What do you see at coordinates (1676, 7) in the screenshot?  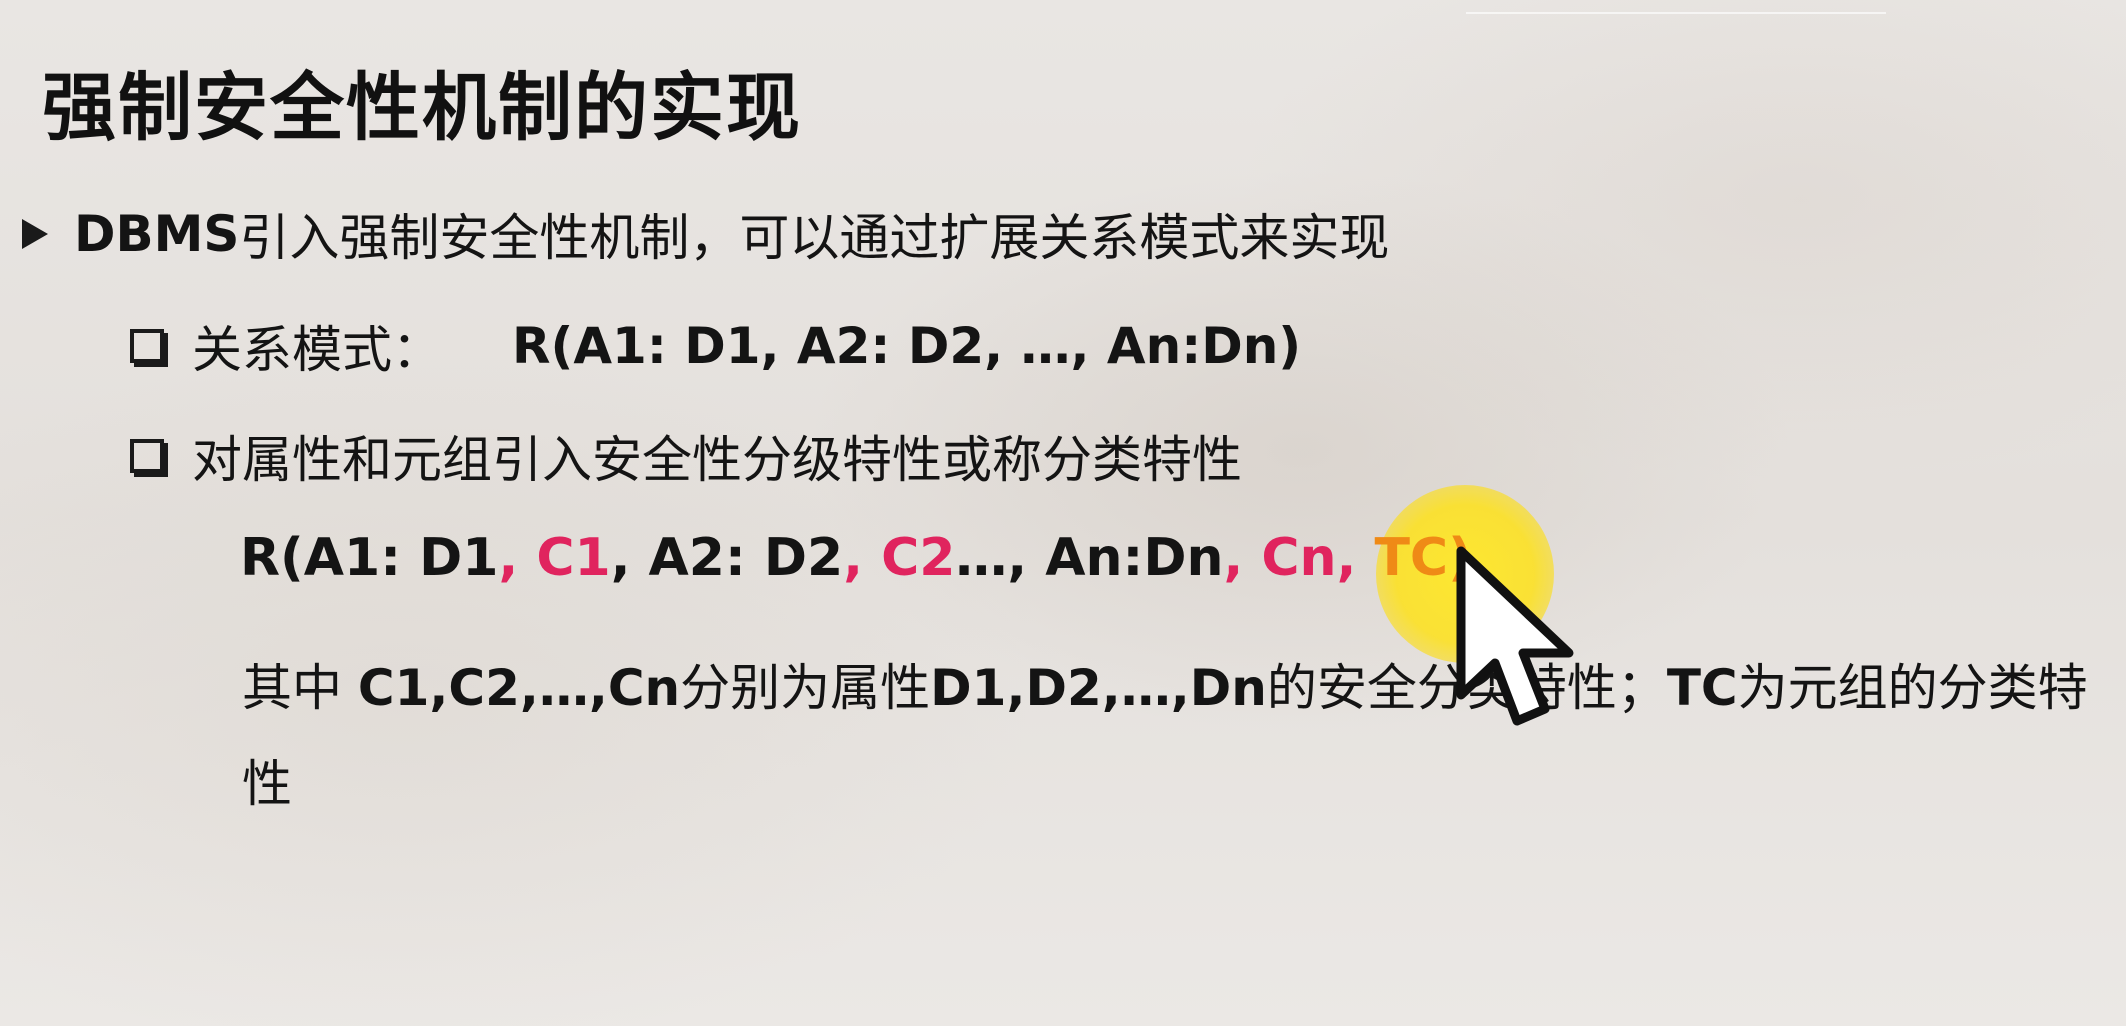 I see `top-decoration` at bounding box center [1676, 7].